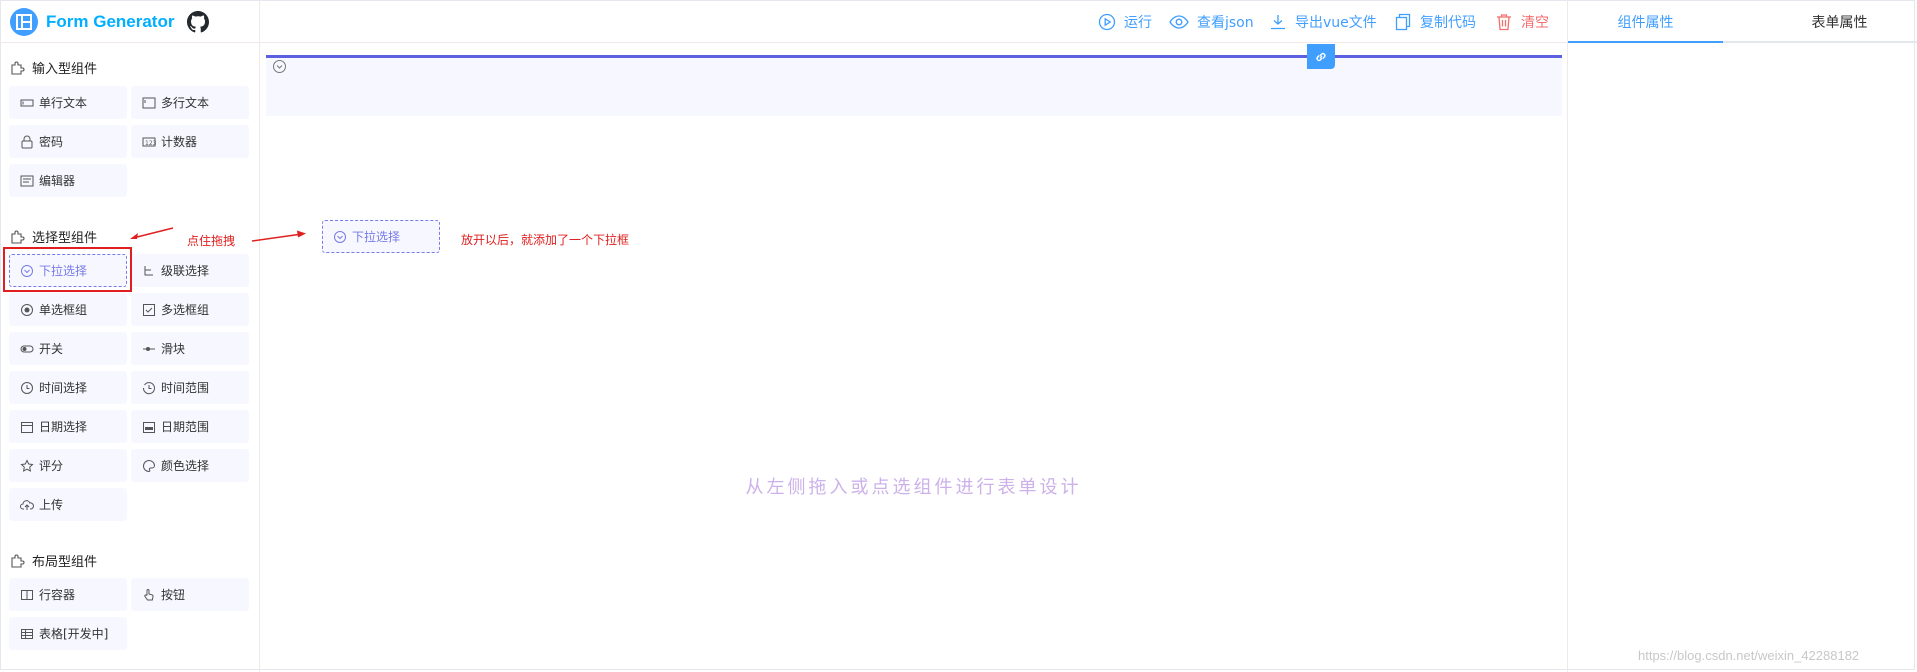 The width and height of the screenshot is (1917, 672). Describe the element at coordinates (190, 465) in the screenshot. I see `comp-color-picker: 颜色选择` at that location.